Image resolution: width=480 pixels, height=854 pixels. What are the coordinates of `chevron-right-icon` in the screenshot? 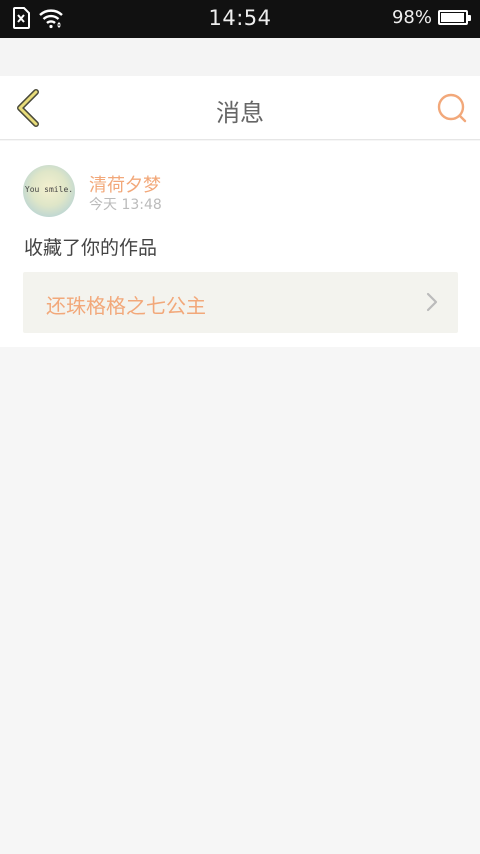 It's located at (432, 302).